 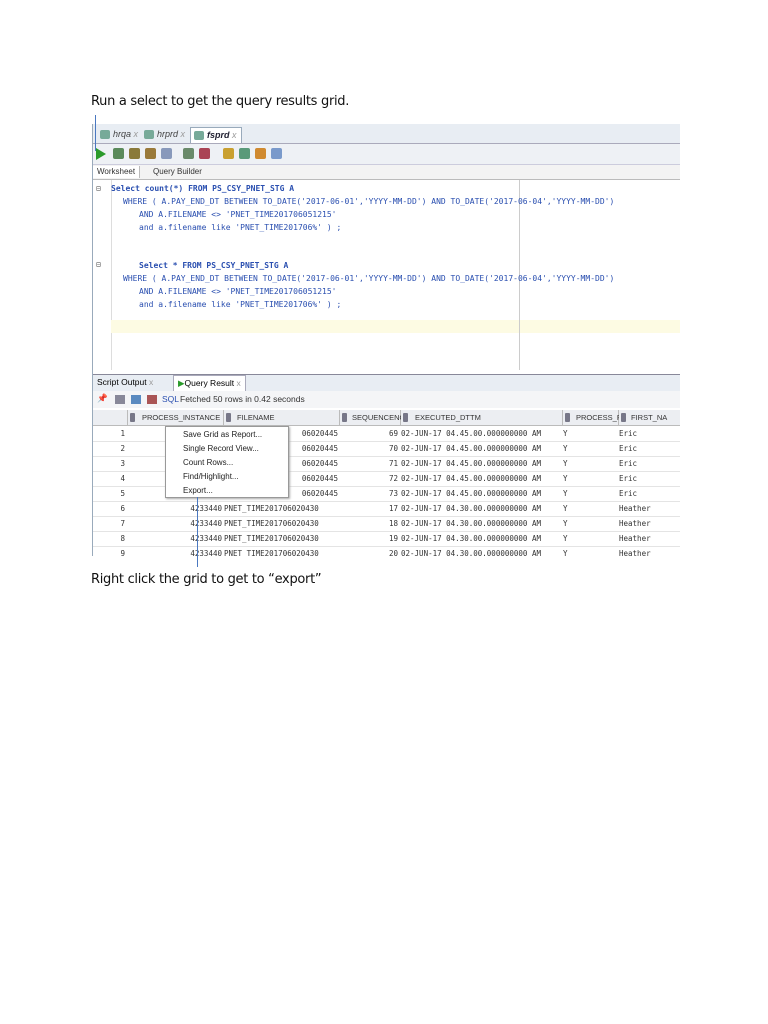 I want to click on tab-worksheet: Worksheet, so click(x=117, y=172).